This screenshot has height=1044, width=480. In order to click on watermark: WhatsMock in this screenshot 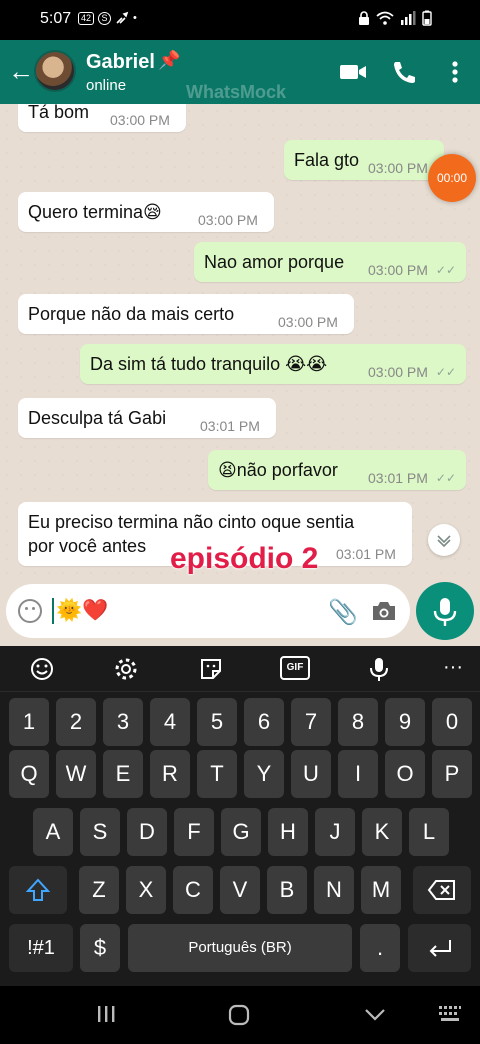, I will do `click(236, 92)`.